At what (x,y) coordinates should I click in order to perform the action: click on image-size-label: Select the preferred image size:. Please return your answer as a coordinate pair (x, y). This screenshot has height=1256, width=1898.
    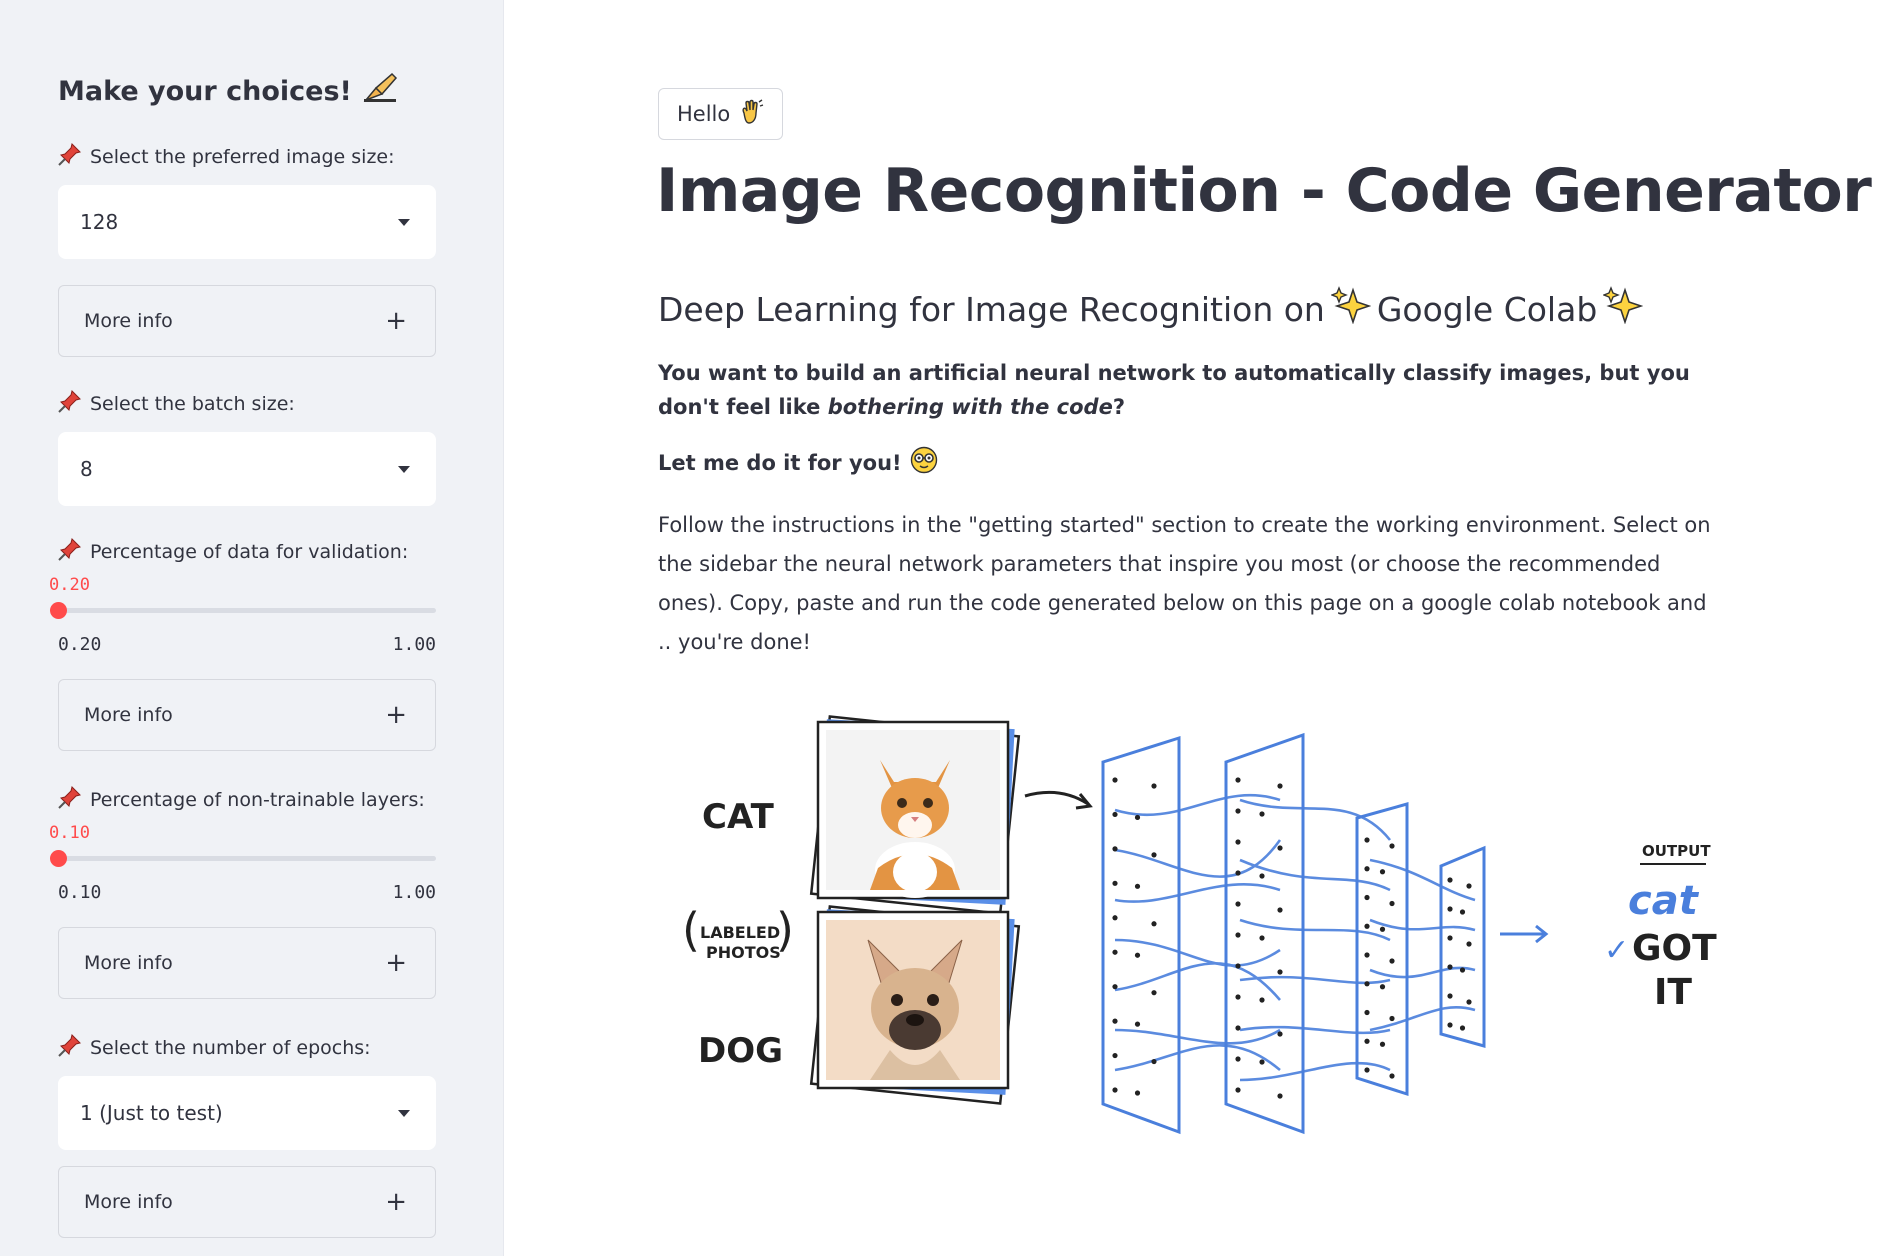
    Looking at the image, I should click on (226, 156).